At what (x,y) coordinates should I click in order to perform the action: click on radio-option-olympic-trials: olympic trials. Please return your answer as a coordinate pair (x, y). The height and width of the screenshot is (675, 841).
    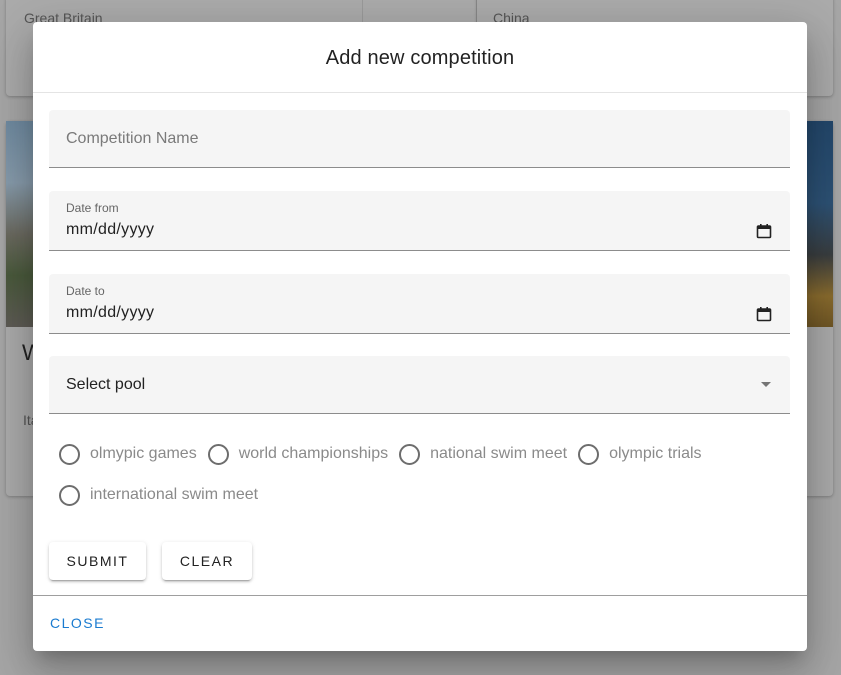
    Looking at the image, I should click on (640, 454).